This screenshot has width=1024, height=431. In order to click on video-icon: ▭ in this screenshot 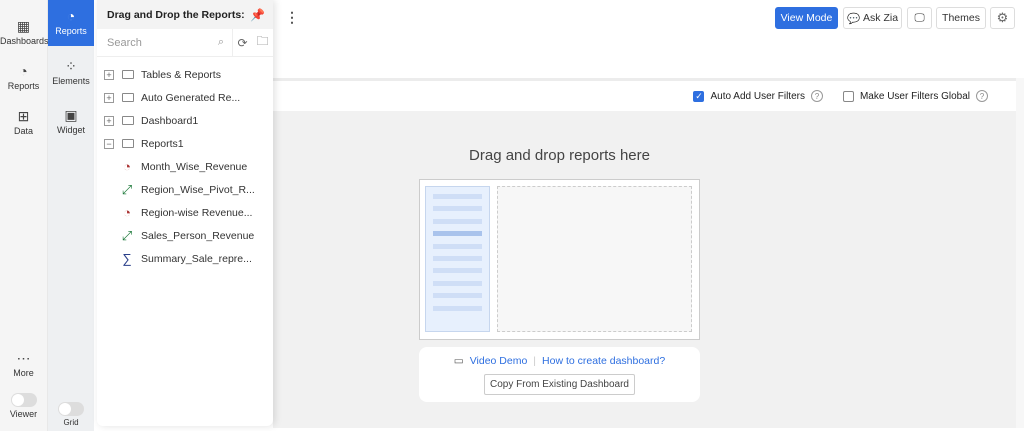, I will do `click(458, 361)`.